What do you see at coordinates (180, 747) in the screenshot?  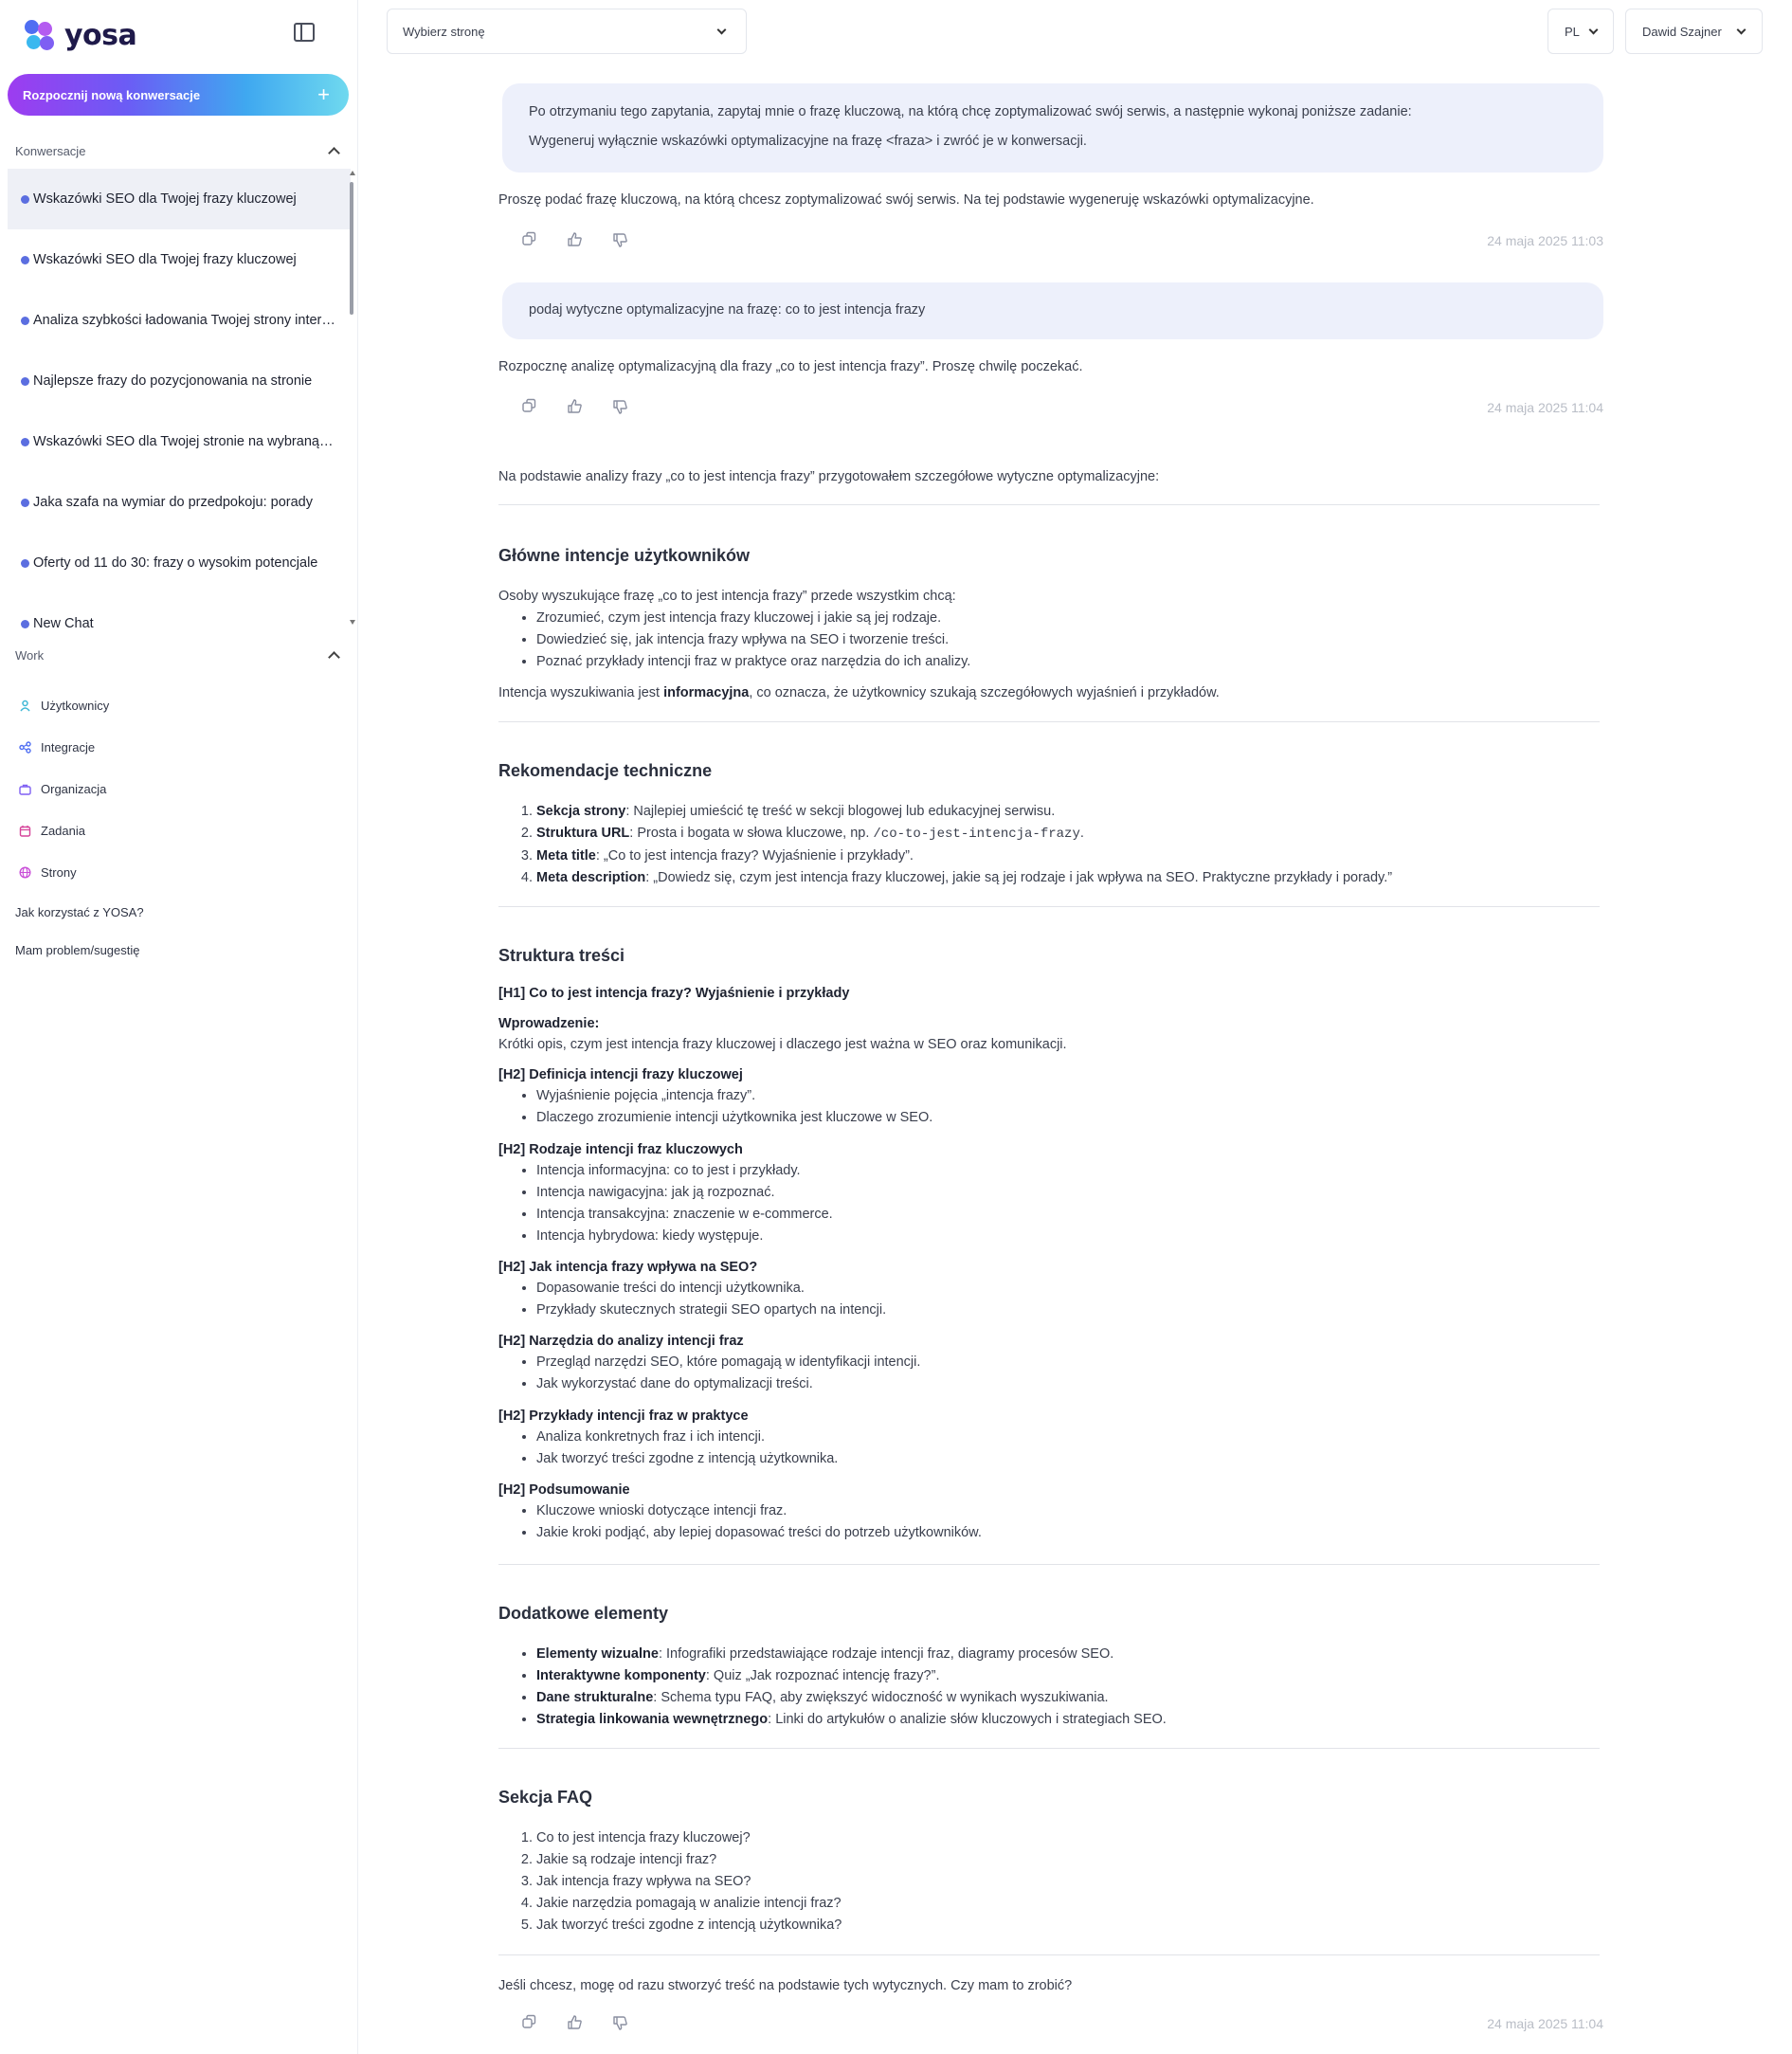 I see `sidebar-item-integrations: Integracje` at bounding box center [180, 747].